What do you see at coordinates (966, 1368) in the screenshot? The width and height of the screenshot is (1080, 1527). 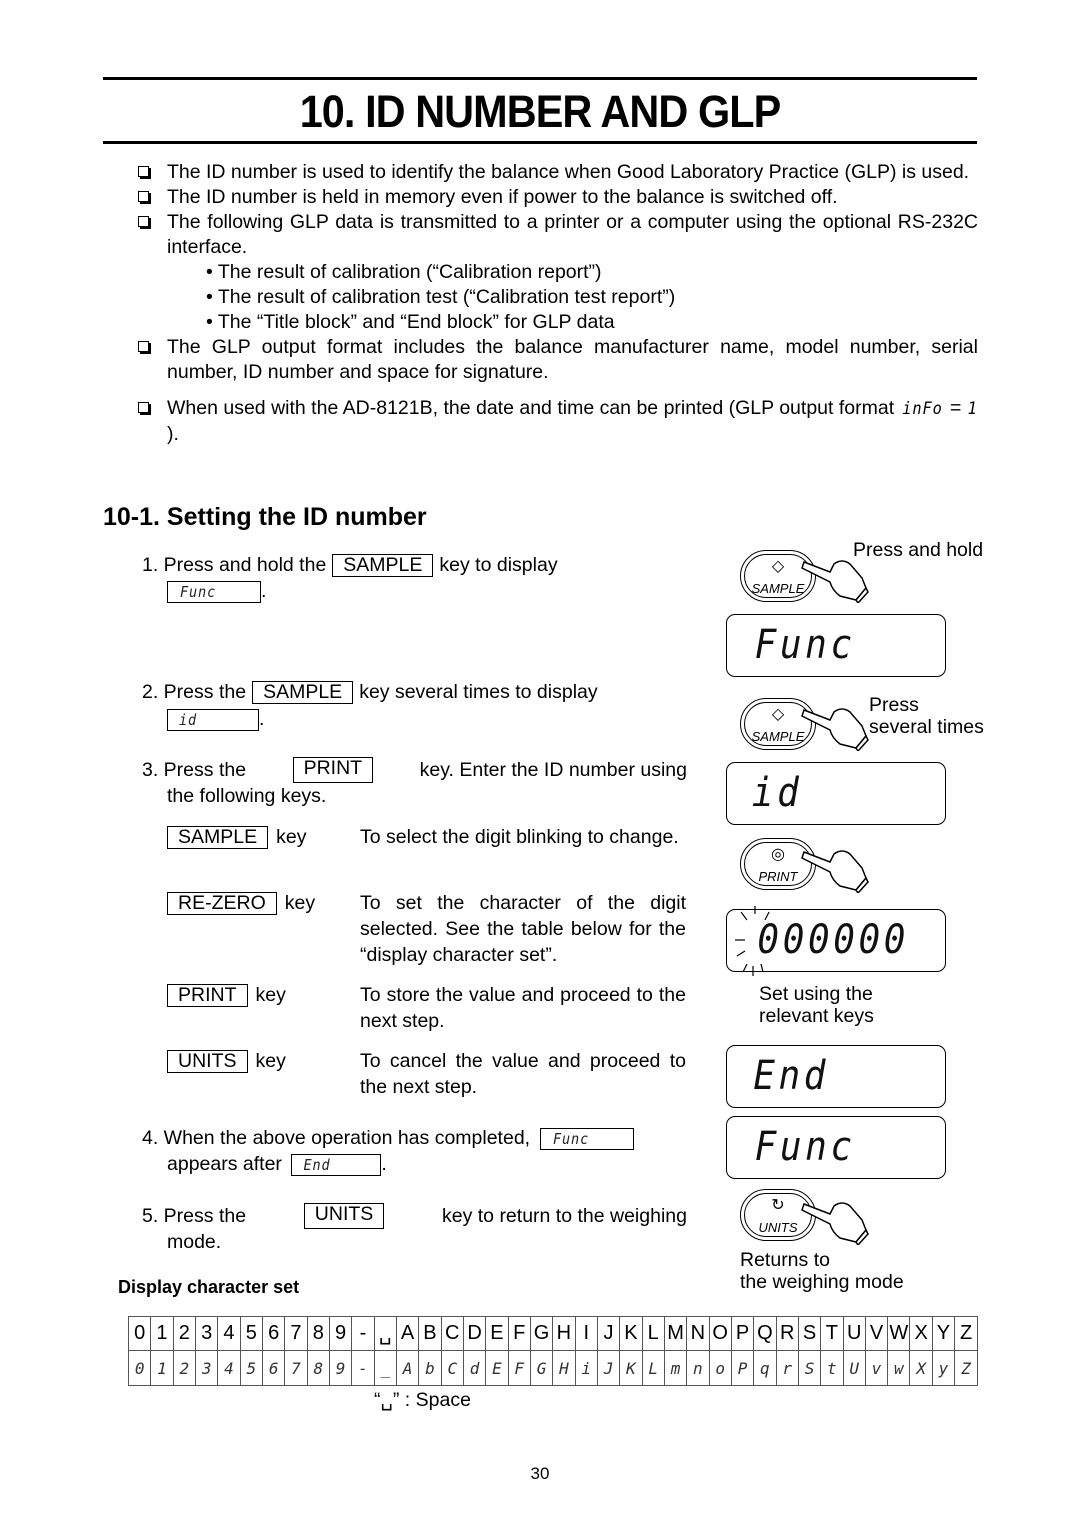 I see `charset-lcd-cell: Z` at bounding box center [966, 1368].